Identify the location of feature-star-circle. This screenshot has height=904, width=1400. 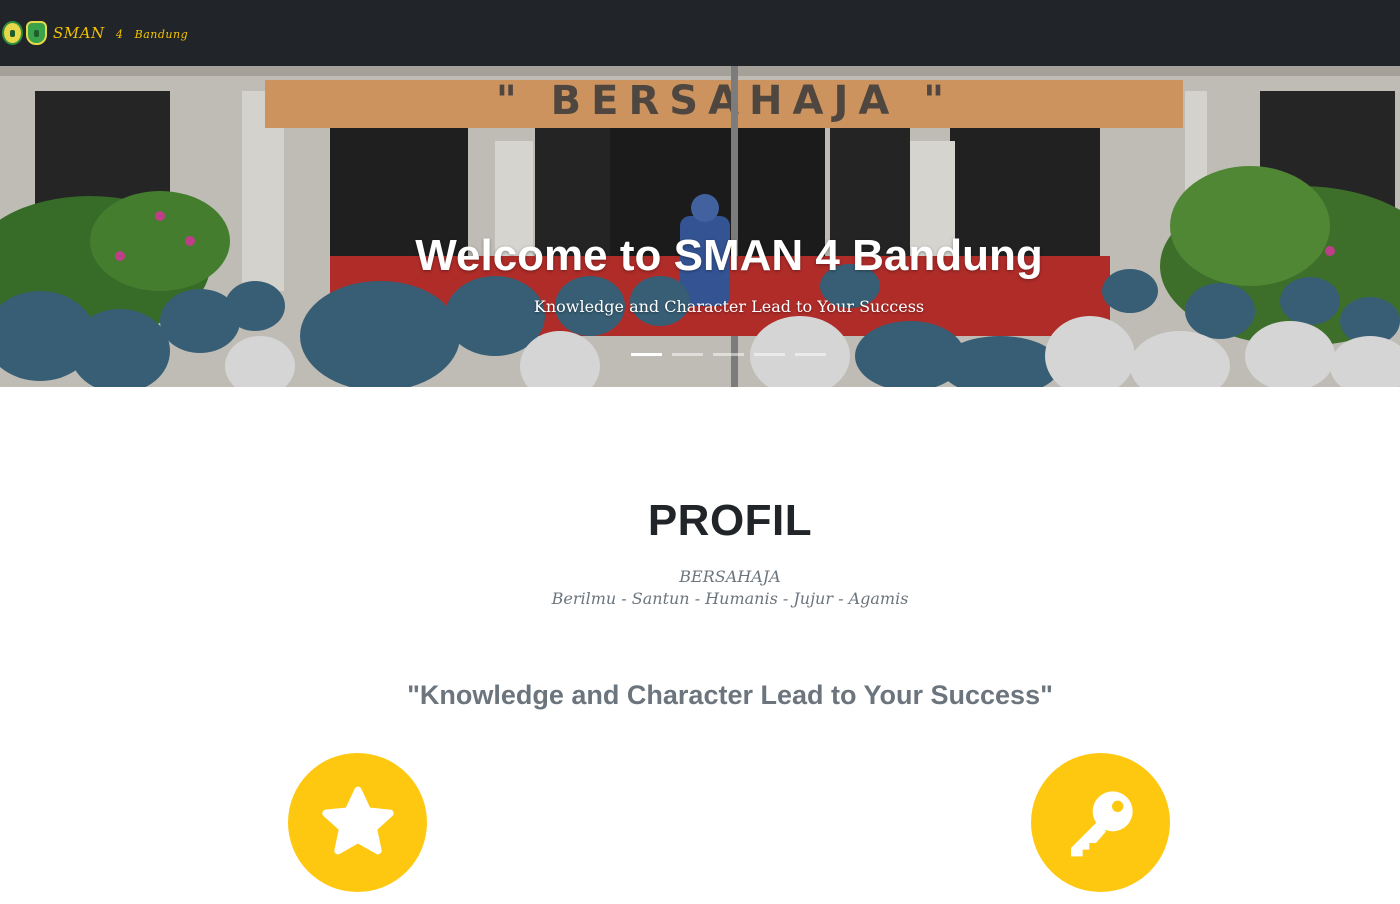
(357, 822).